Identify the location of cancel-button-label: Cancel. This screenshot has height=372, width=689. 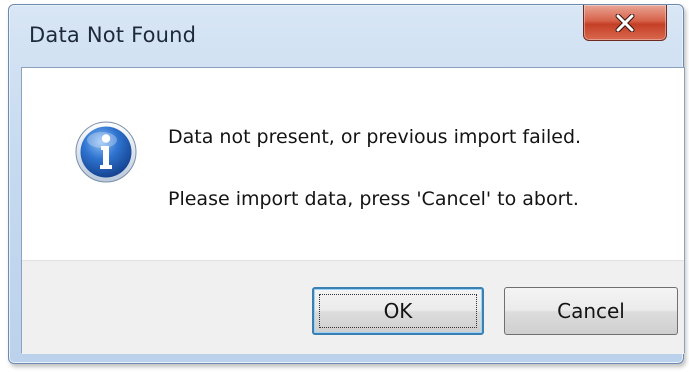
(591, 311).